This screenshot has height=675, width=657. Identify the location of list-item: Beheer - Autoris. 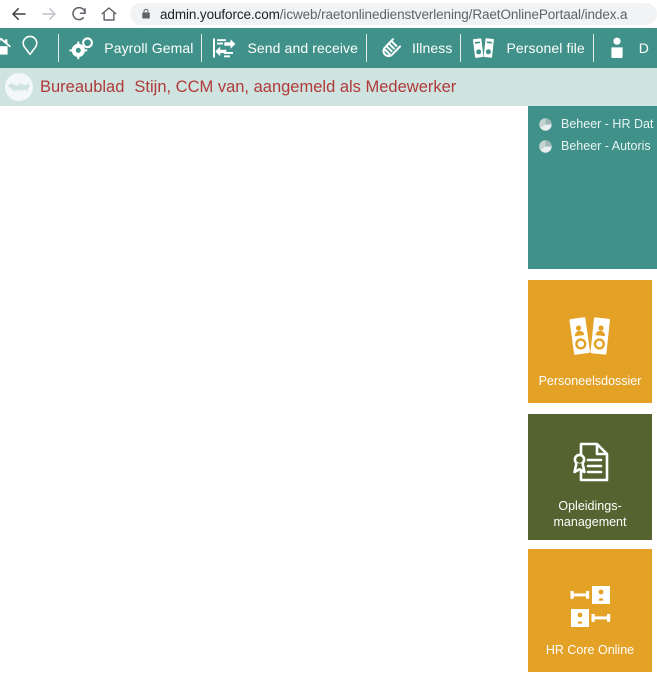
(596, 146).